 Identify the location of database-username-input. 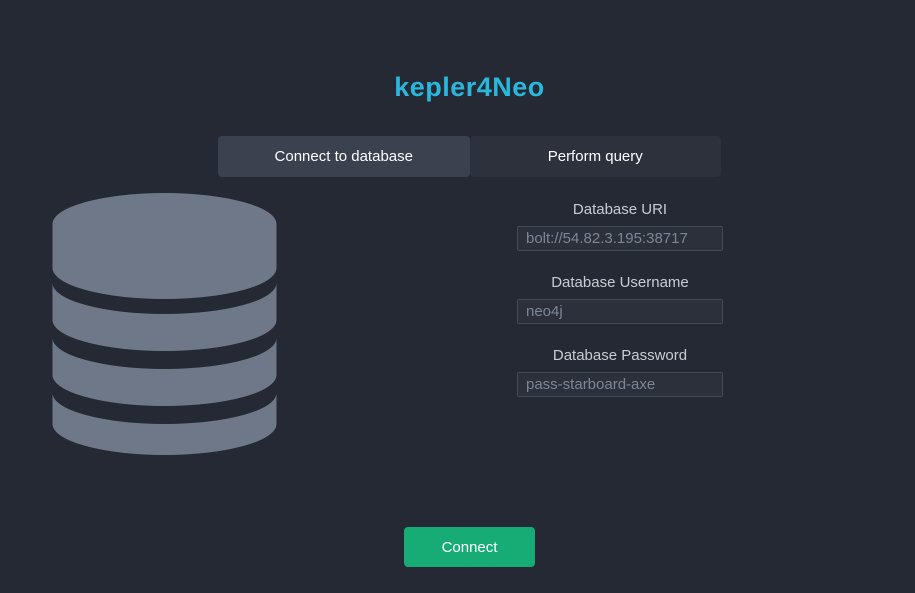
(620, 311).